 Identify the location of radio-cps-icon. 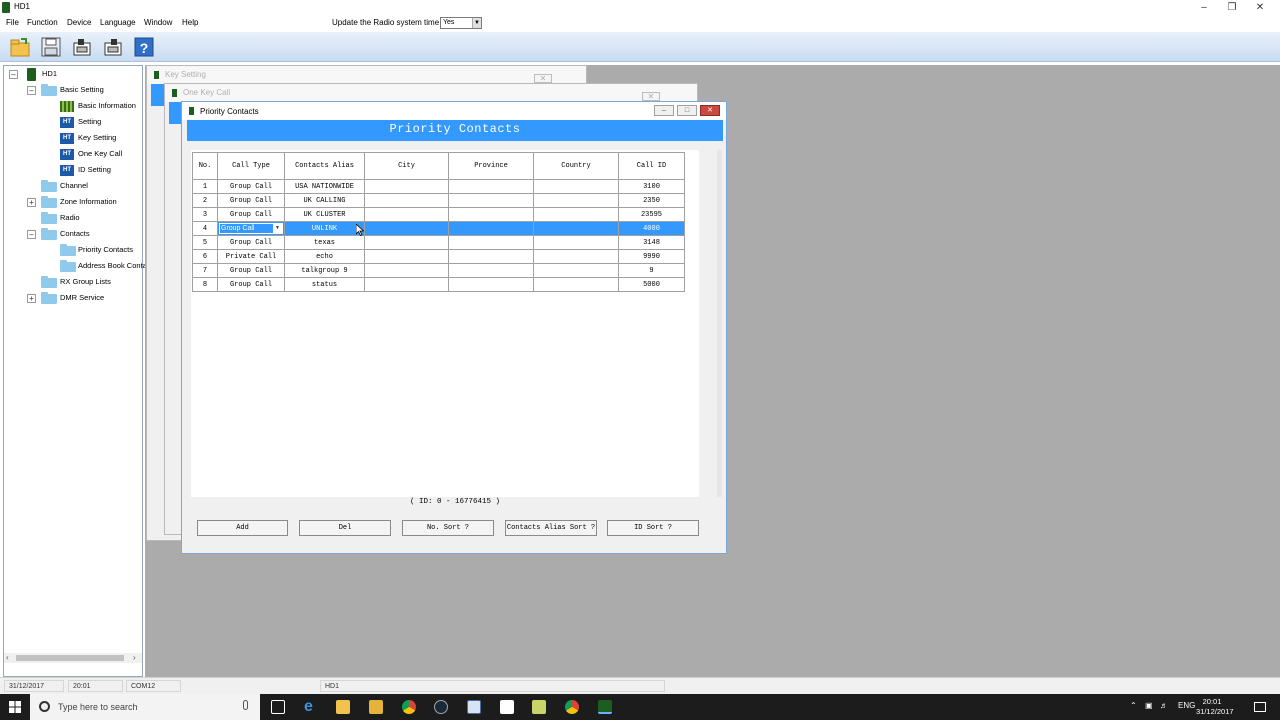
(605, 707).